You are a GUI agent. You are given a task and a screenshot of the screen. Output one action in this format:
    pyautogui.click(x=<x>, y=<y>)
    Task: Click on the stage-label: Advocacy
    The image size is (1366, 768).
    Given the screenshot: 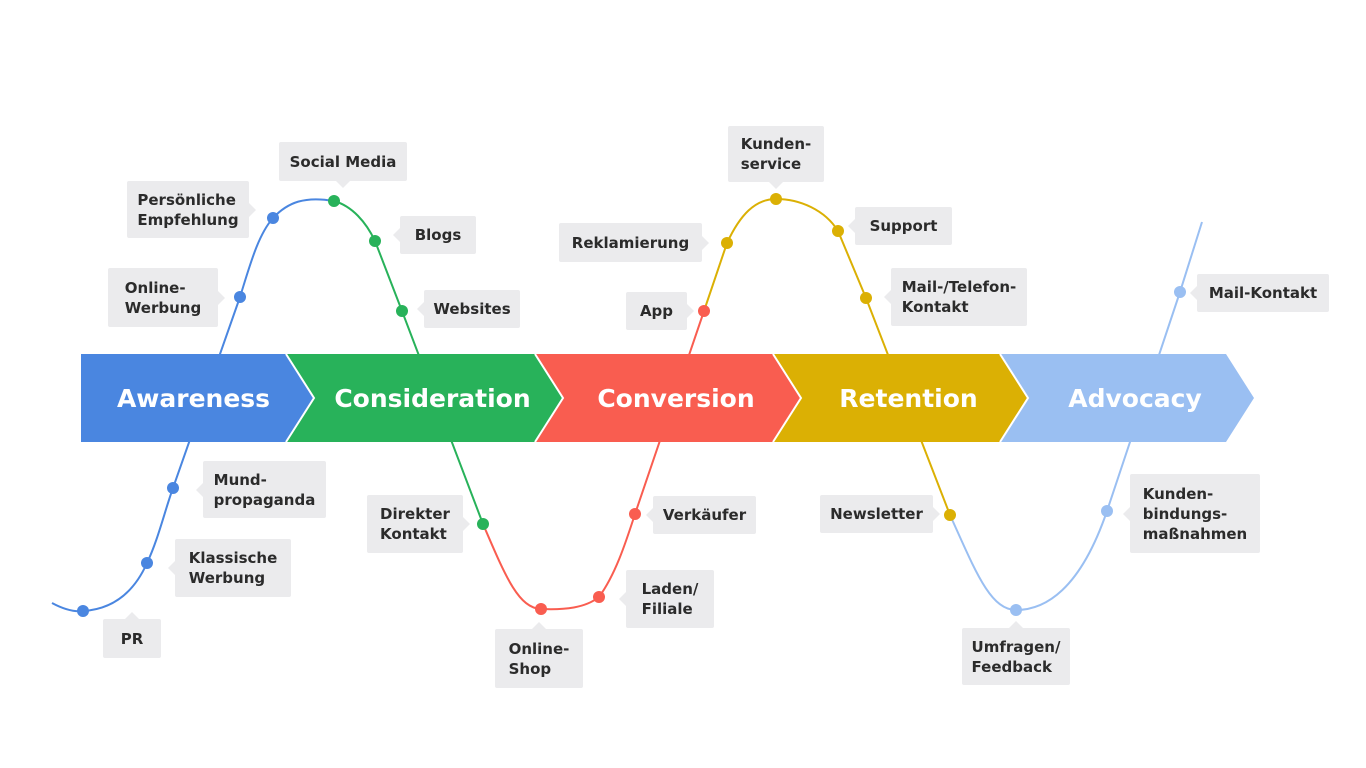 What is the action you would take?
    pyautogui.click(x=1135, y=398)
    